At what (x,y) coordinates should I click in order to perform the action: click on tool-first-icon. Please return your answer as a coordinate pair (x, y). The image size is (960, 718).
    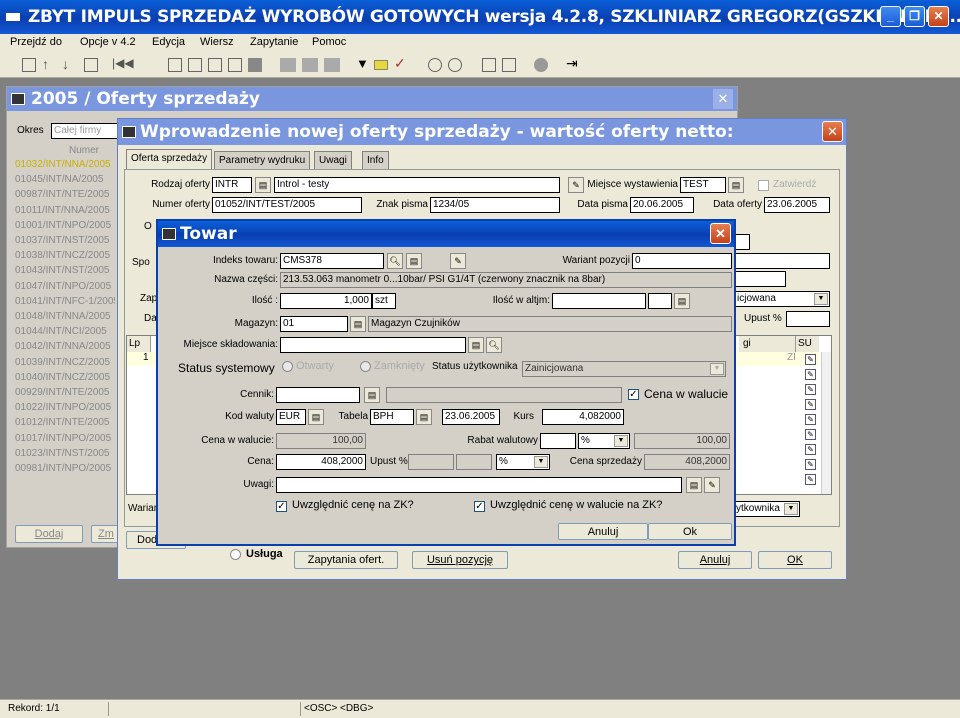
    Looking at the image, I should click on (29, 65).